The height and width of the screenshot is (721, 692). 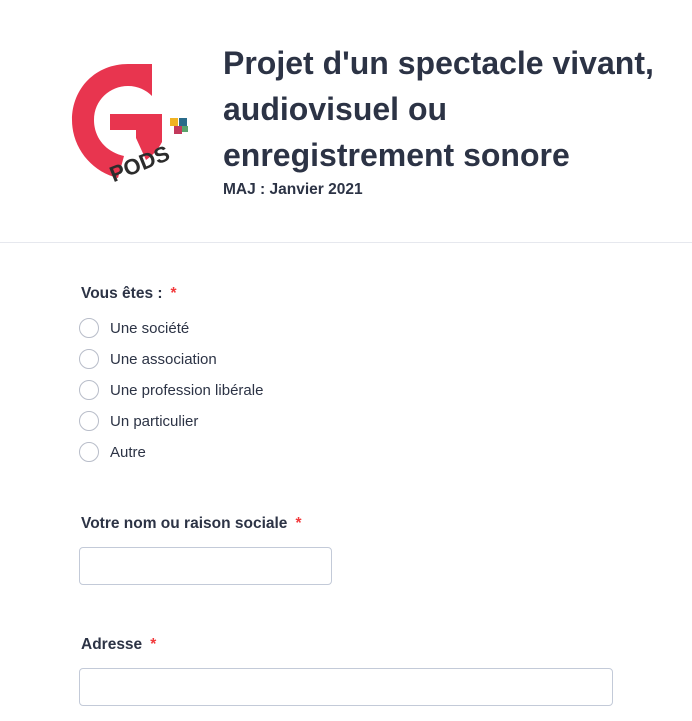 I want to click on radio-label: Un particulier, so click(x=154, y=421).